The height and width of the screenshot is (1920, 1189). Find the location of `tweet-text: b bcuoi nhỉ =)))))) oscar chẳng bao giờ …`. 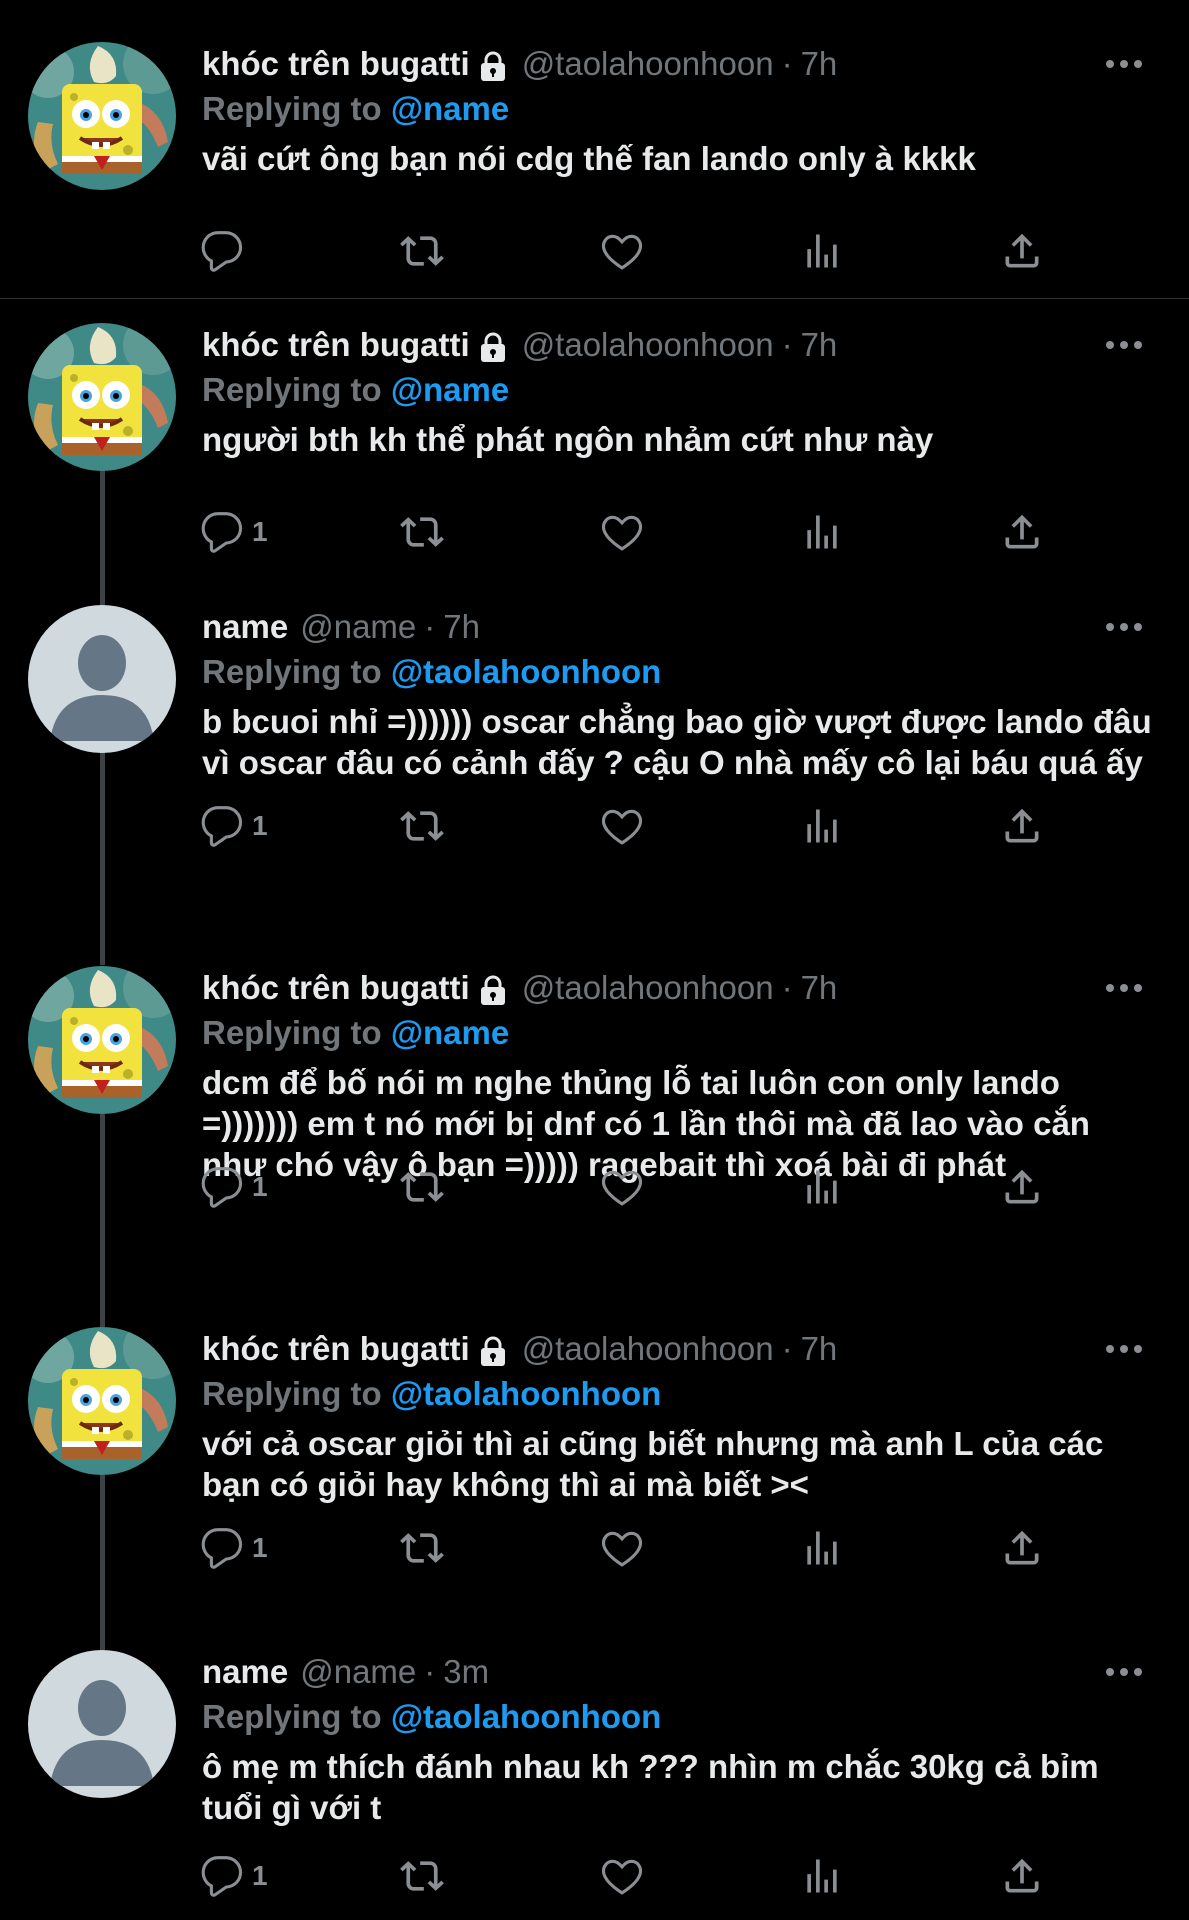

tweet-text: b bcuoi nhỉ =)))))) oscar chẳng bao giờ … is located at coordinates (681, 742).